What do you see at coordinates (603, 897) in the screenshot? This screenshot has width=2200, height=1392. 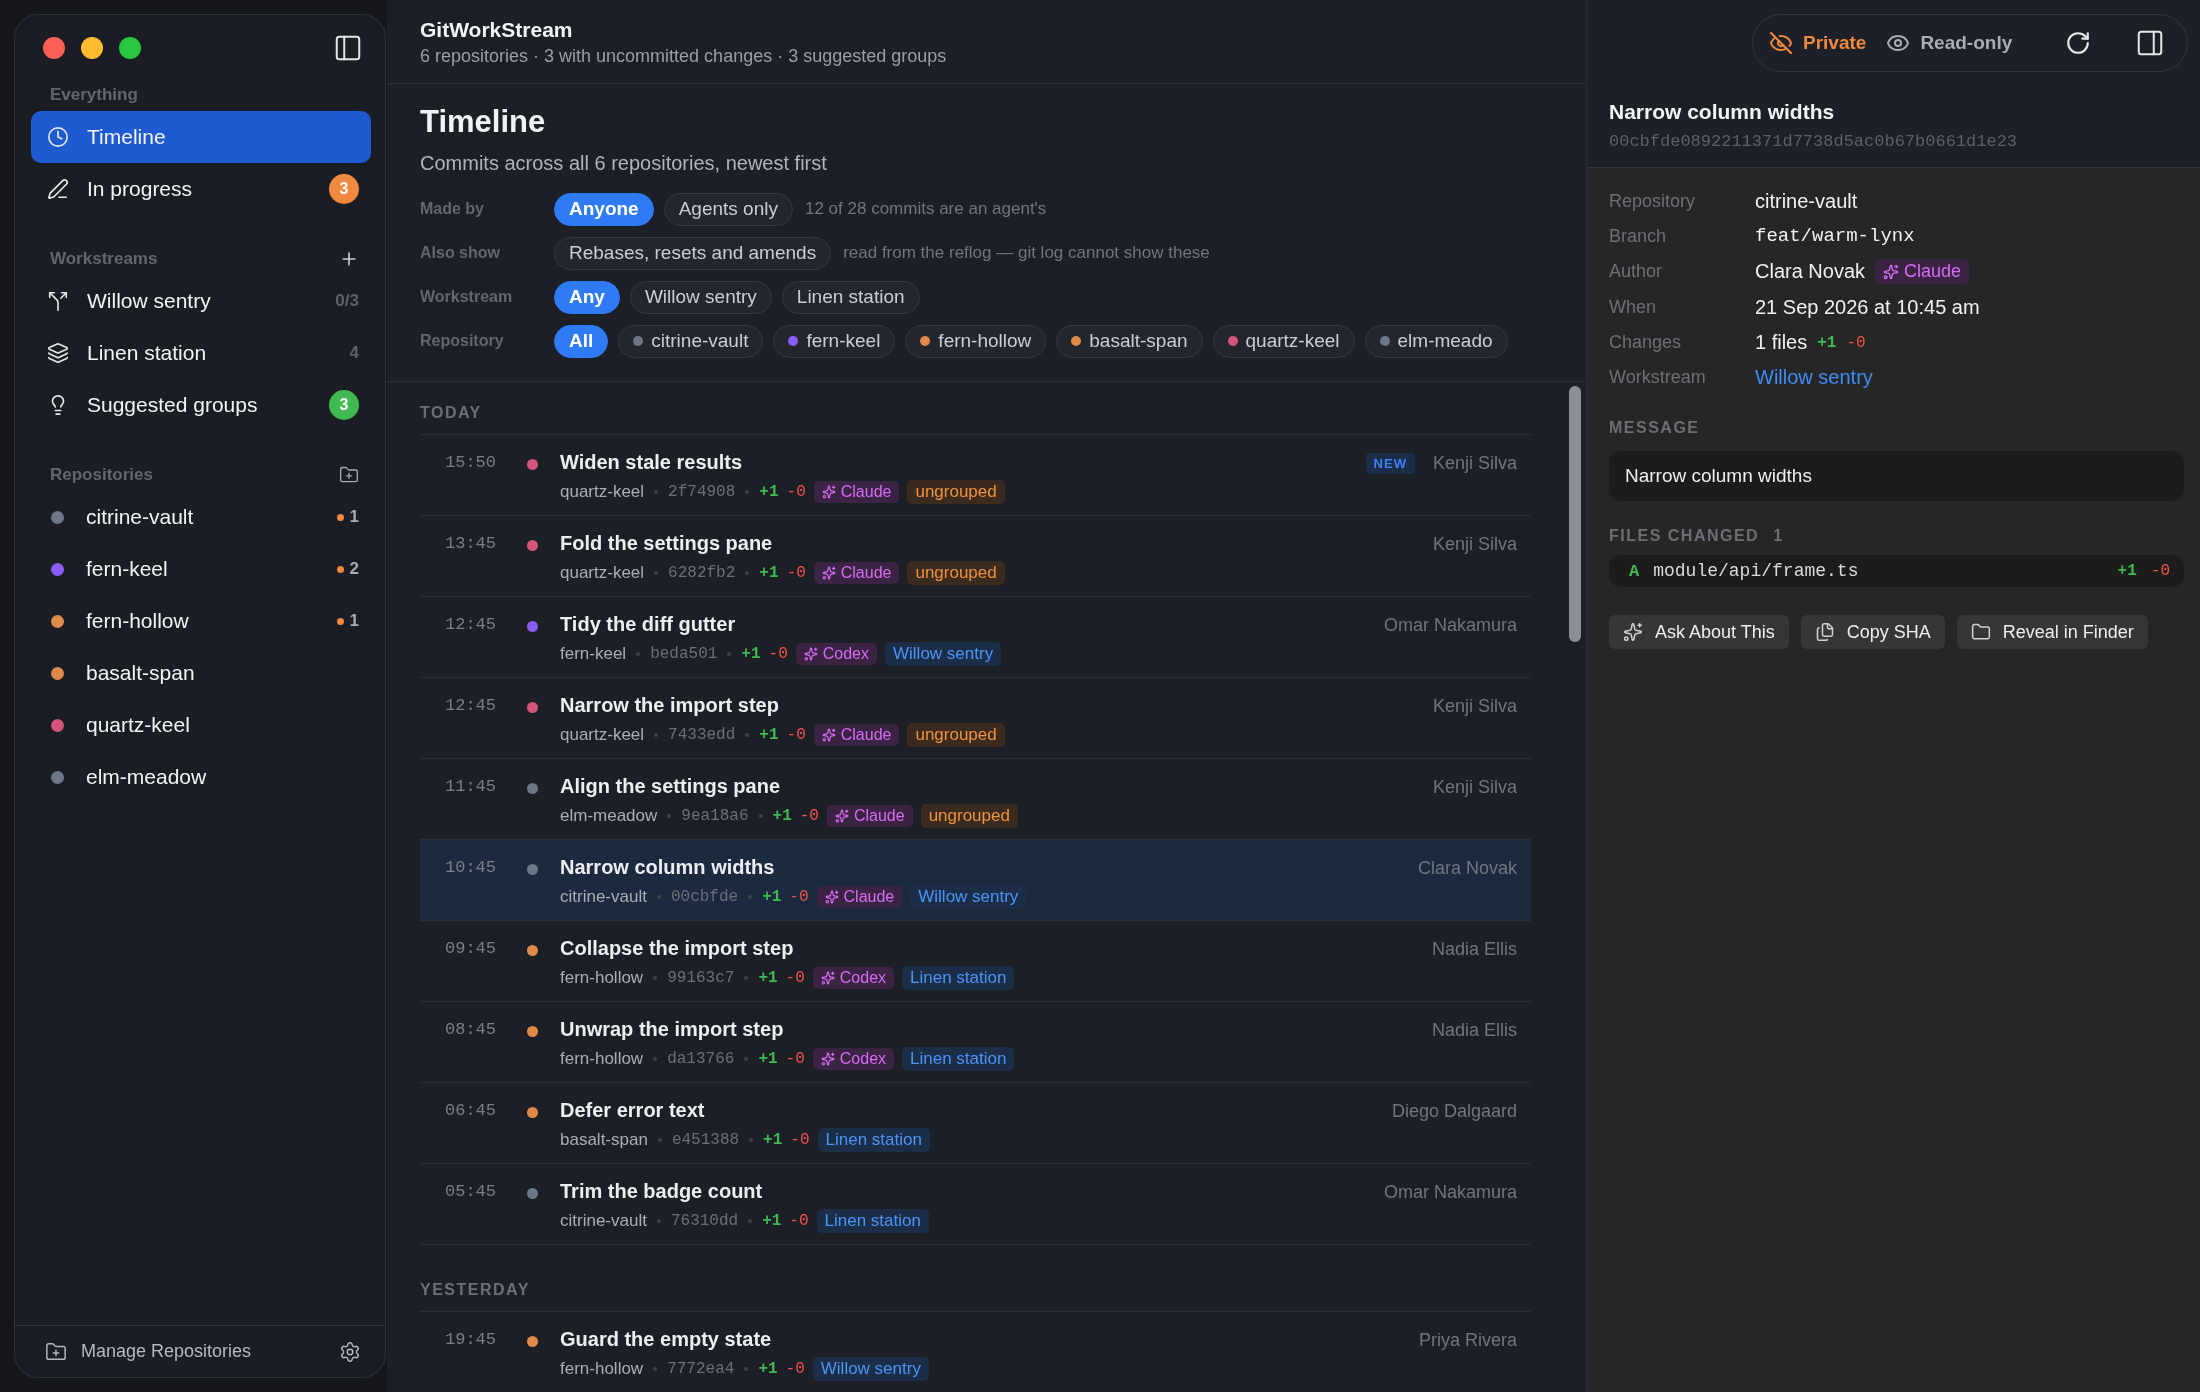 I see `commit-repo: citrine-vault` at bounding box center [603, 897].